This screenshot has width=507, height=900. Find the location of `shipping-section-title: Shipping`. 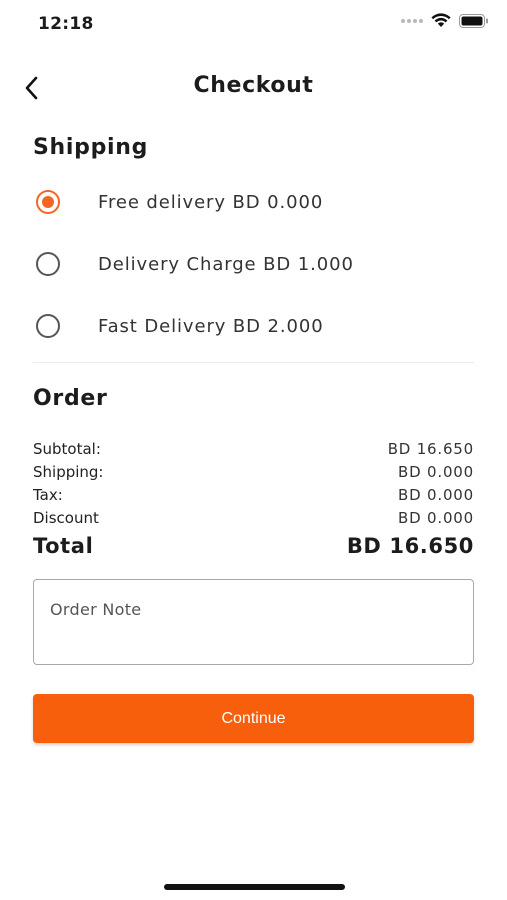

shipping-section-title: Shipping is located at coordinates (91, 147).